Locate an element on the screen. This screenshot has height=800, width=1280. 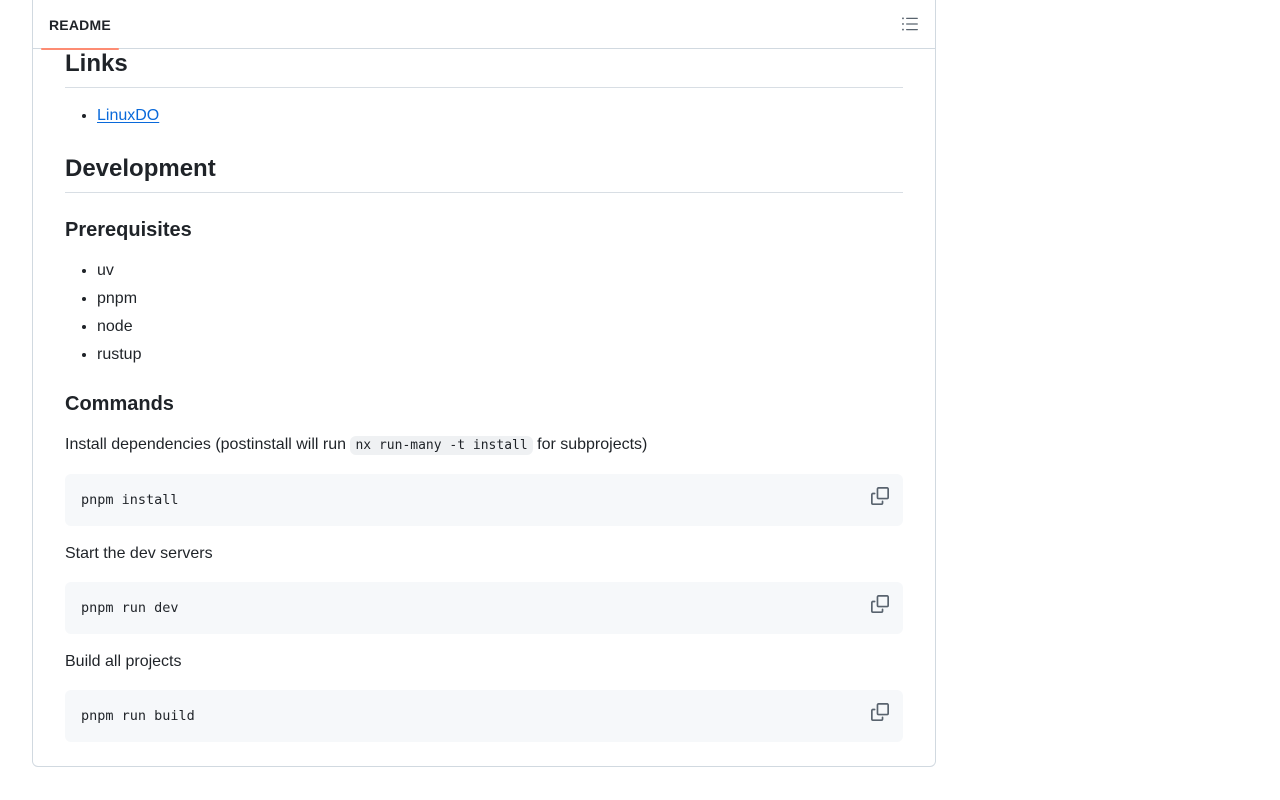
list-unordered-icon is located at coordinates (910, 24).